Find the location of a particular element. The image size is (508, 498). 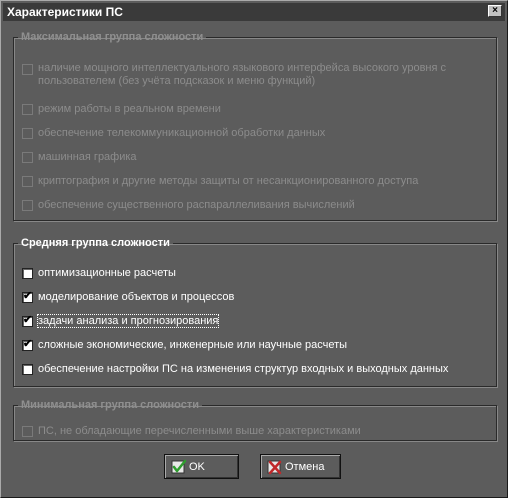

checkbox-label: машинная графика is located at coordinates (87, 157).